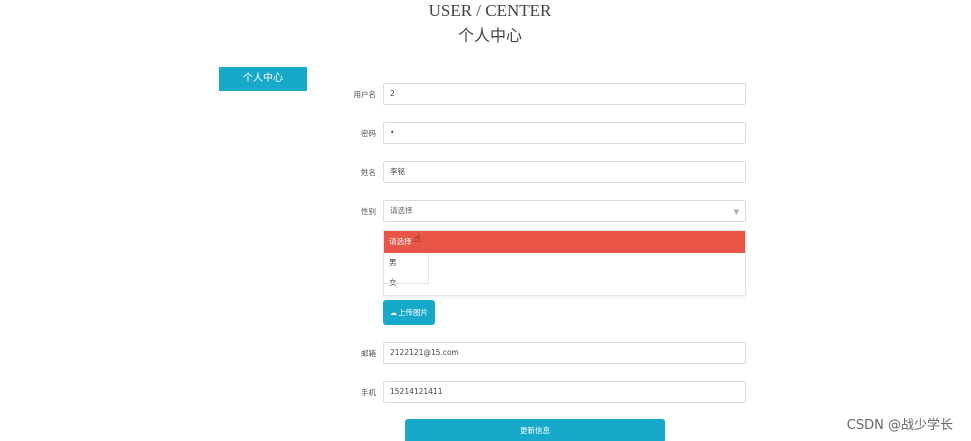 The width and height of the screenshot is (971, 441). What do you see at coordinates (535, 430) in the screenshot?
I see `update-info-button: 更新信息` at bounding box center [535, 430].